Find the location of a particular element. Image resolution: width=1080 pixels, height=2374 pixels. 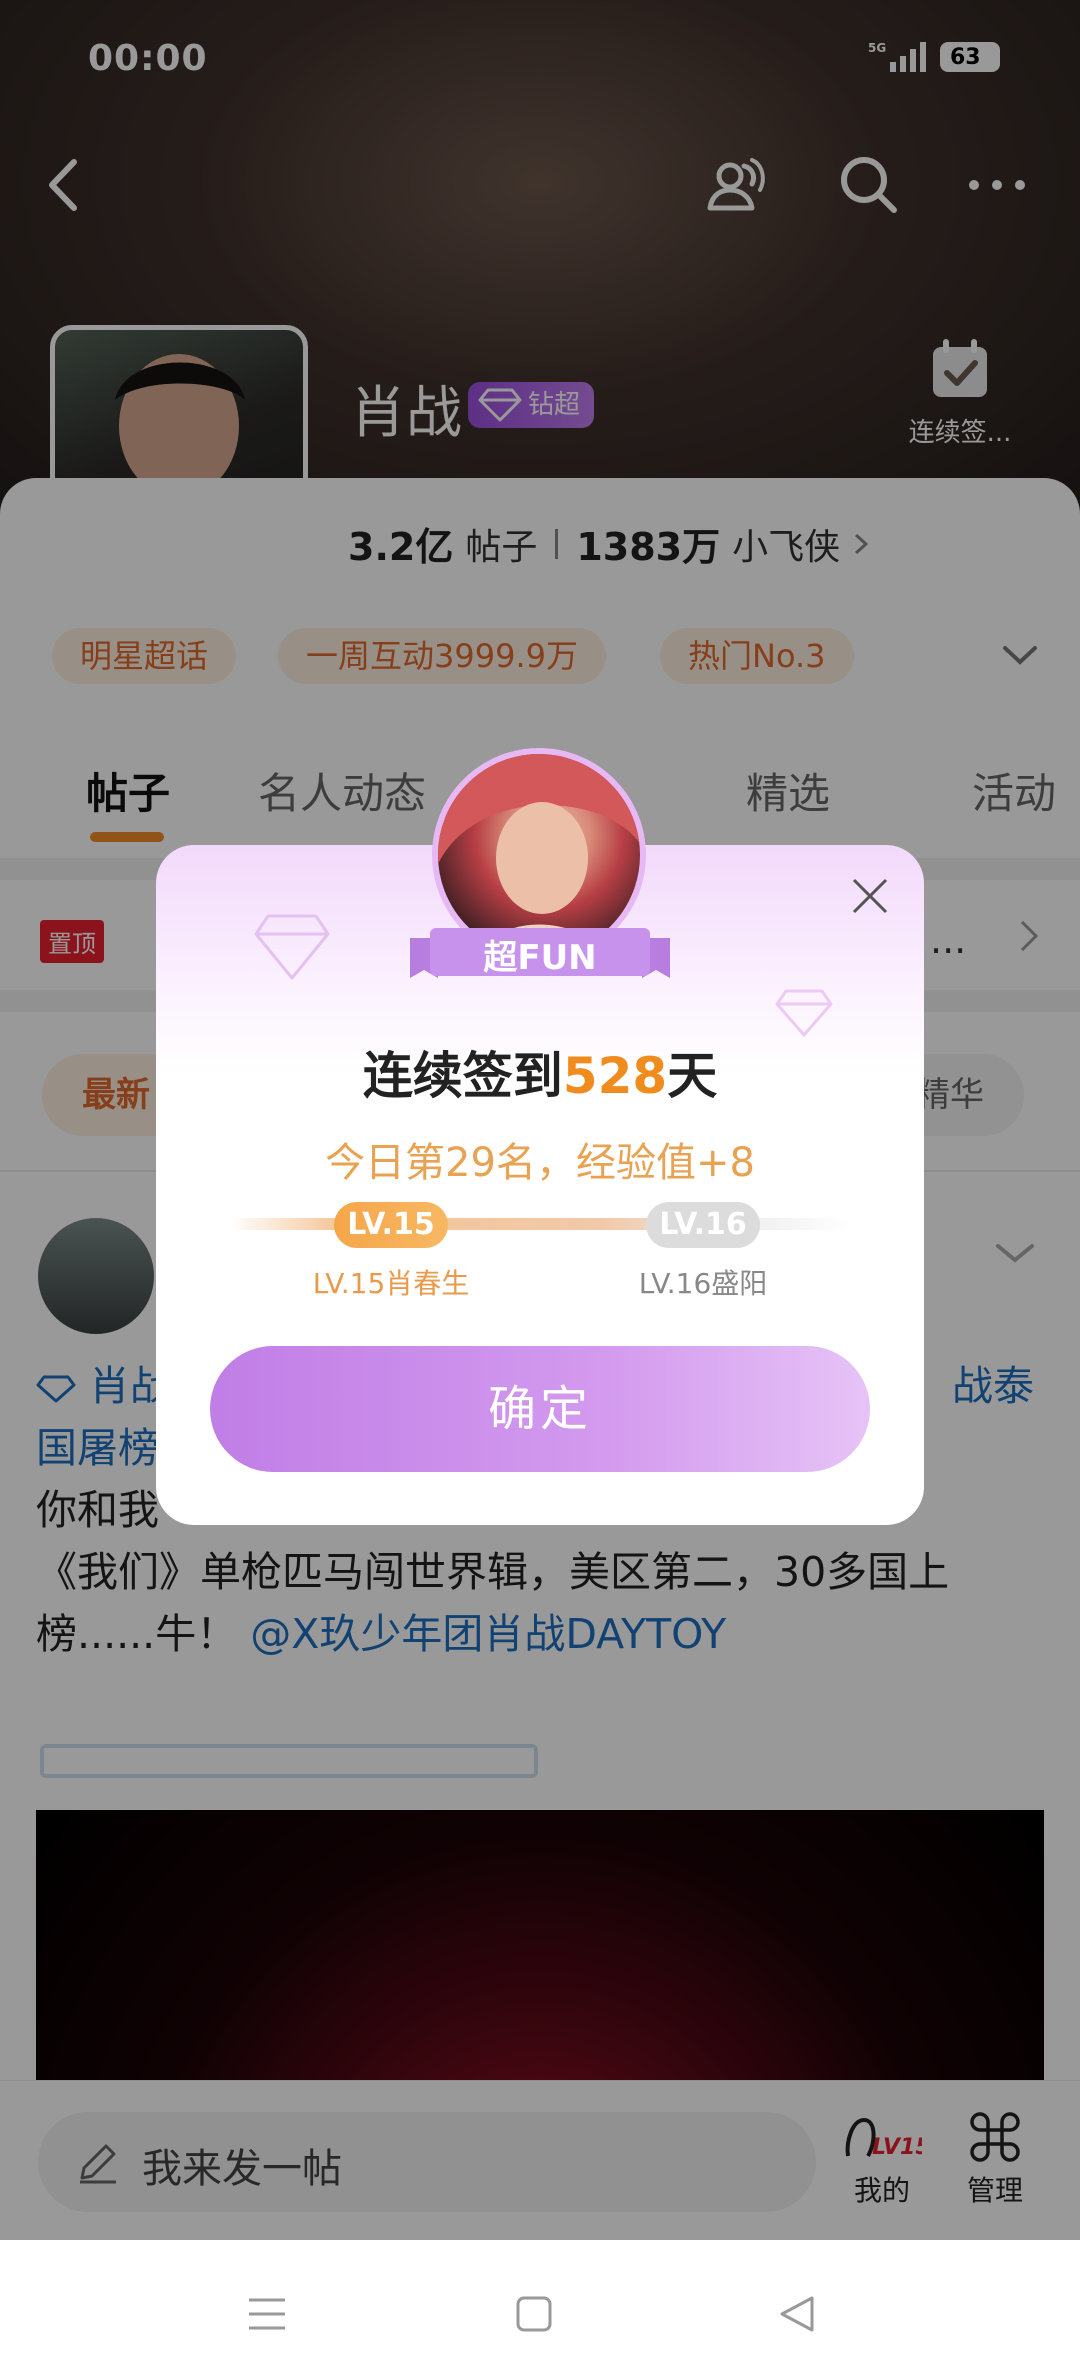

checkin-streak-title: 连续签到528天 is located at coordinates (540, 1072).